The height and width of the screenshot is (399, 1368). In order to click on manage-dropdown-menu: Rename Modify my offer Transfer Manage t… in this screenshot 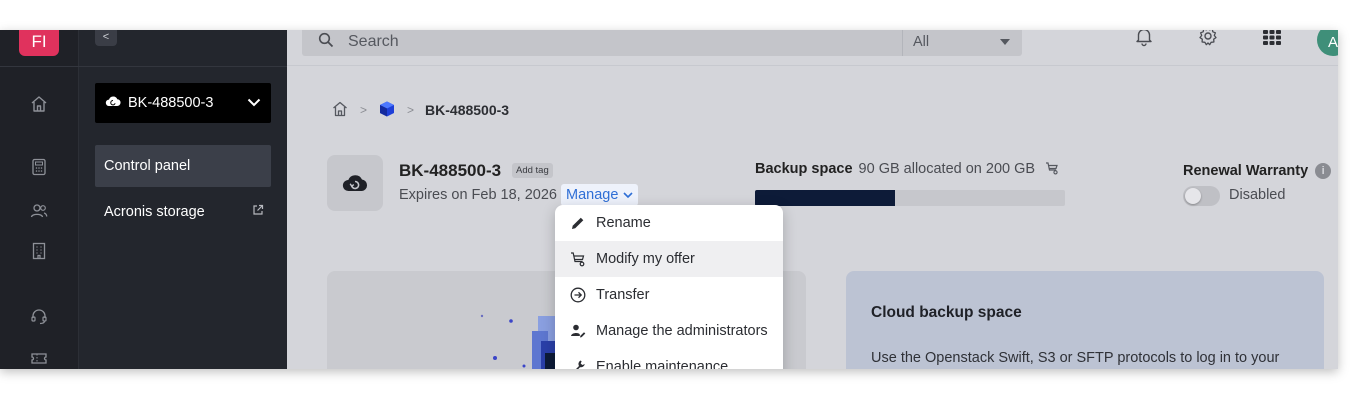, I will do `click(669, 287)`.